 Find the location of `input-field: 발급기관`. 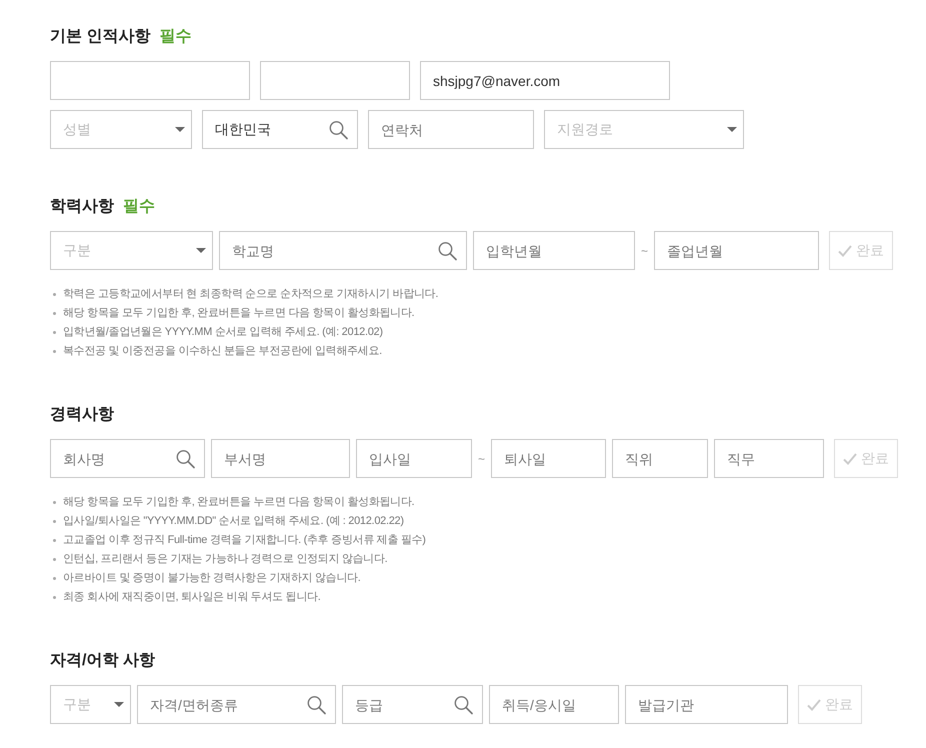

input-field: 발급기관 is located at coordinates (706, 704).